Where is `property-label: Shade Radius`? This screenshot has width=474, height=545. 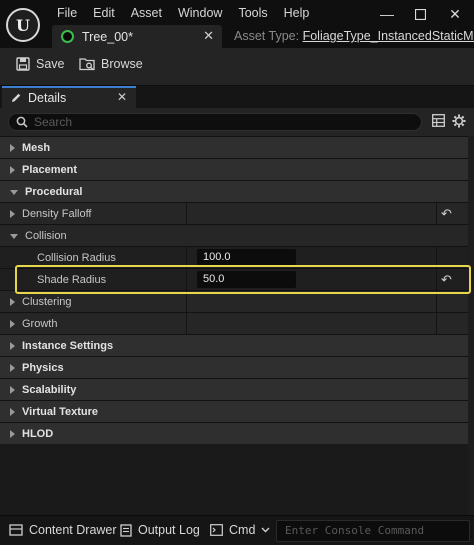
property-label: Shade Radius is located at coordinates (72, 279).